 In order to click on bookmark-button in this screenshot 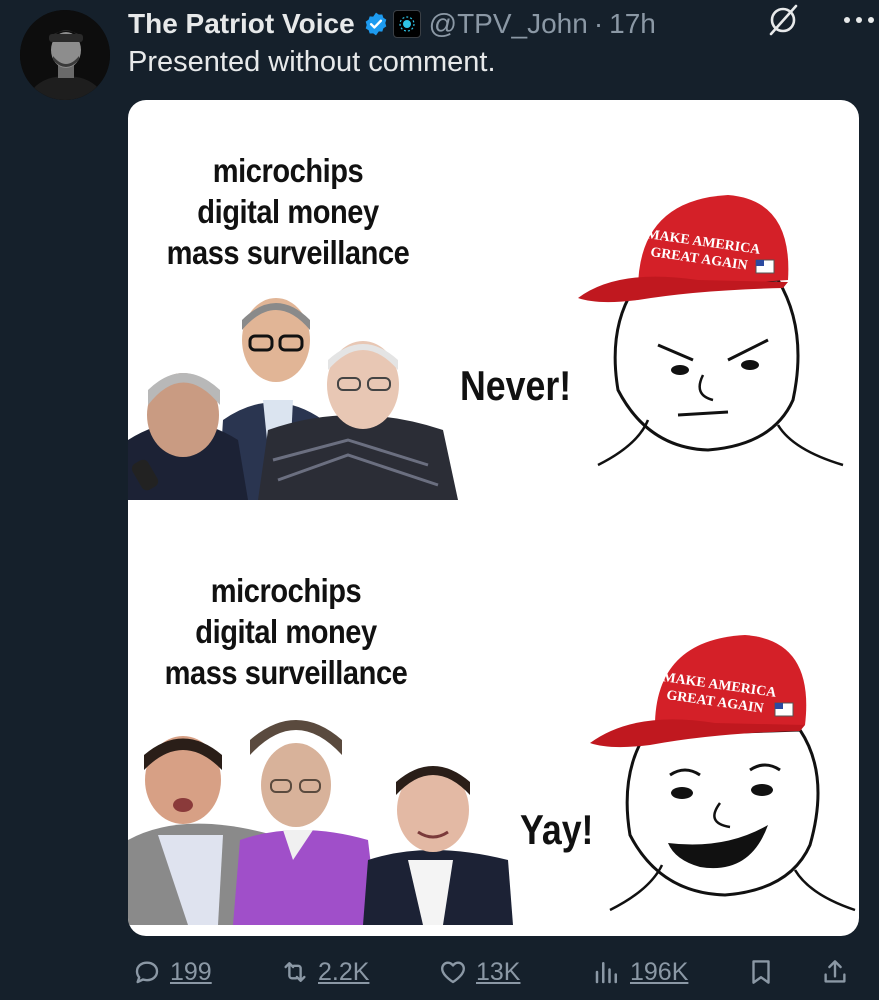, I will do `click(761, 972)`.